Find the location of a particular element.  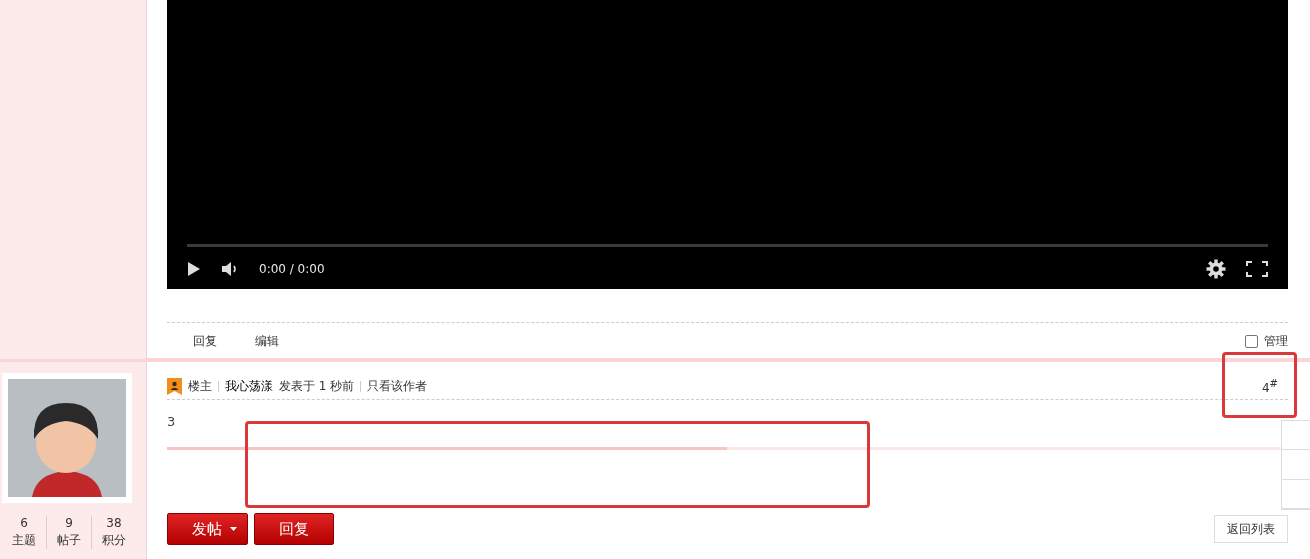

stat-count: 6 is located at coordinates (24, 523).